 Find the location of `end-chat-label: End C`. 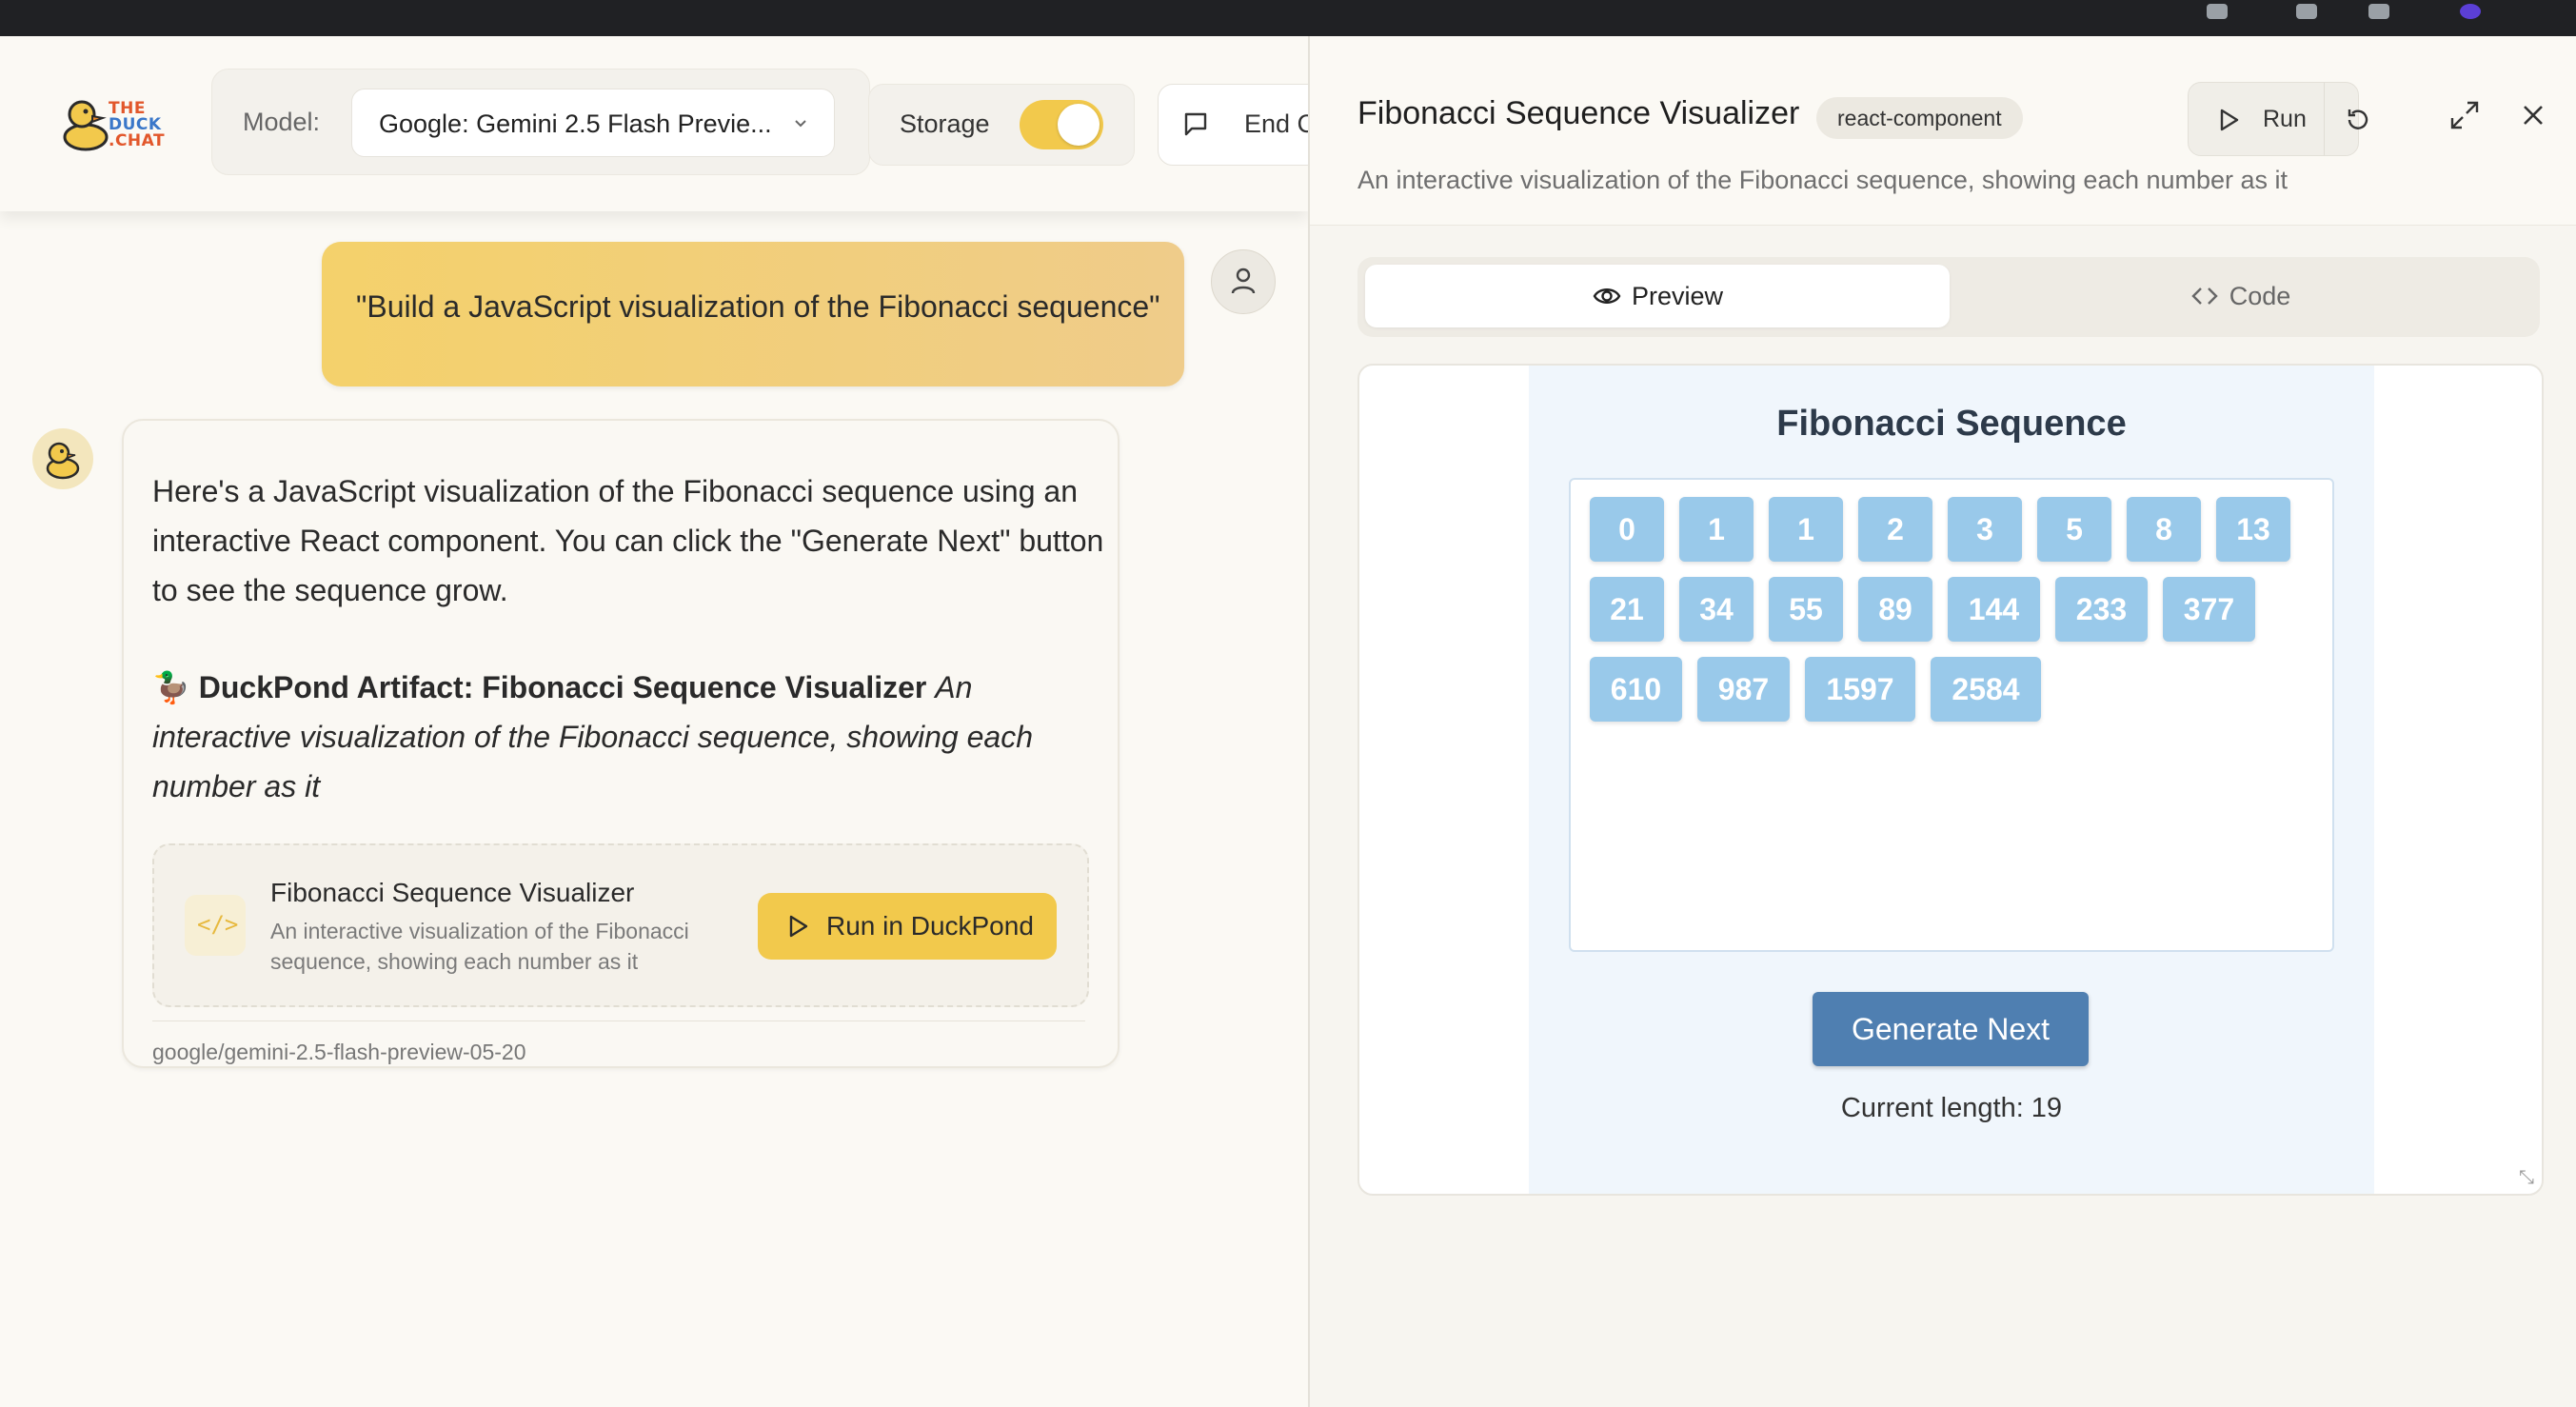

end-chat-label: End C is located at coordinates (1276, 123).